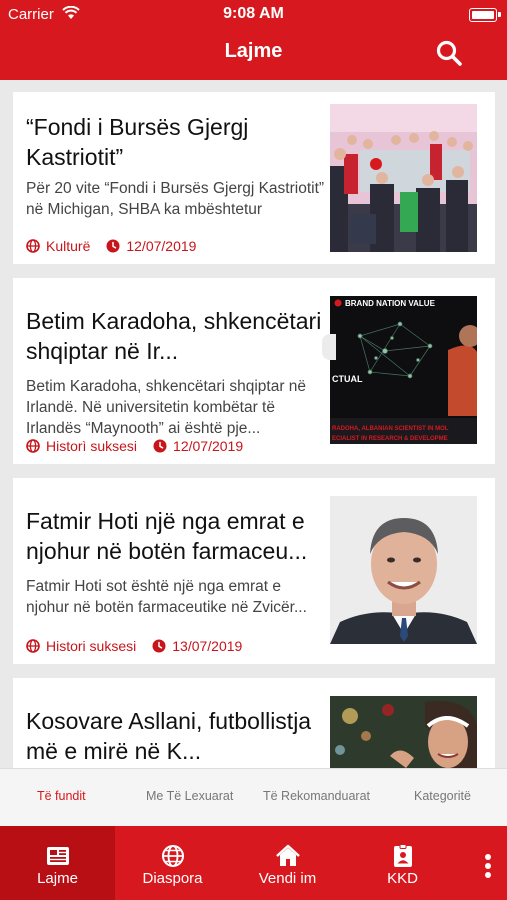 Image resolution: width=507 pixels, height=900 pixels. I want to click on tab-categories: Kategoritë, so click(442, 796).